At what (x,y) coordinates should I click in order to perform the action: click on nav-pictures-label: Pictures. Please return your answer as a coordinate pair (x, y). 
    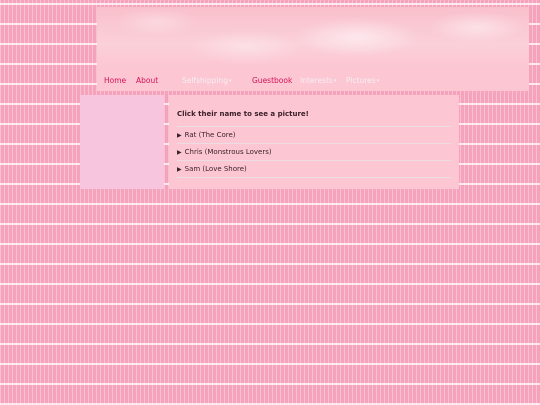
    Looking at the image, I should click on (361, 80).